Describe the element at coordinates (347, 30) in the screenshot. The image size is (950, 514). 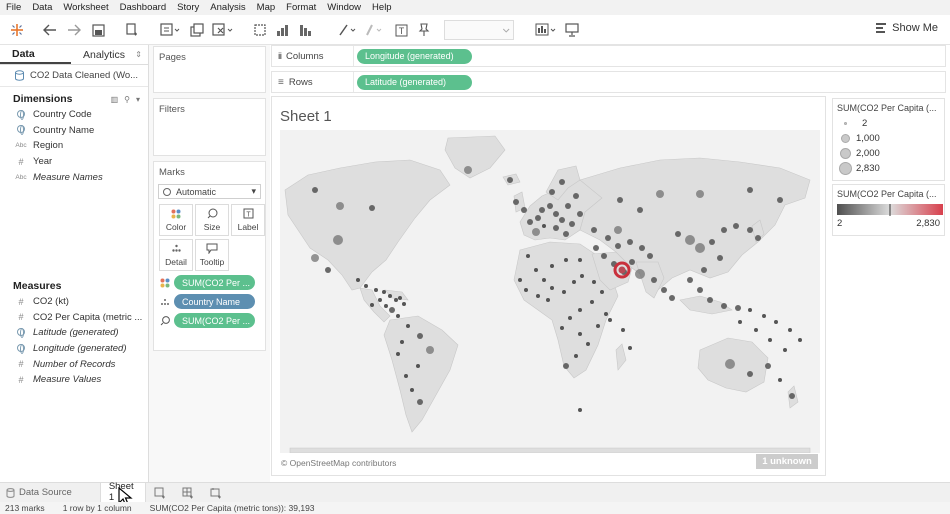
I see `highlight-icon` at that location.